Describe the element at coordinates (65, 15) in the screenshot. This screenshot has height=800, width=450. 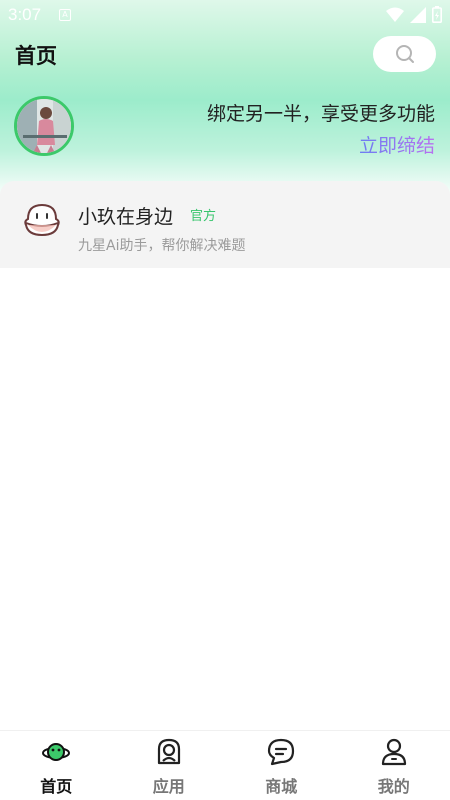
I see `notification-icon: A` at that location.